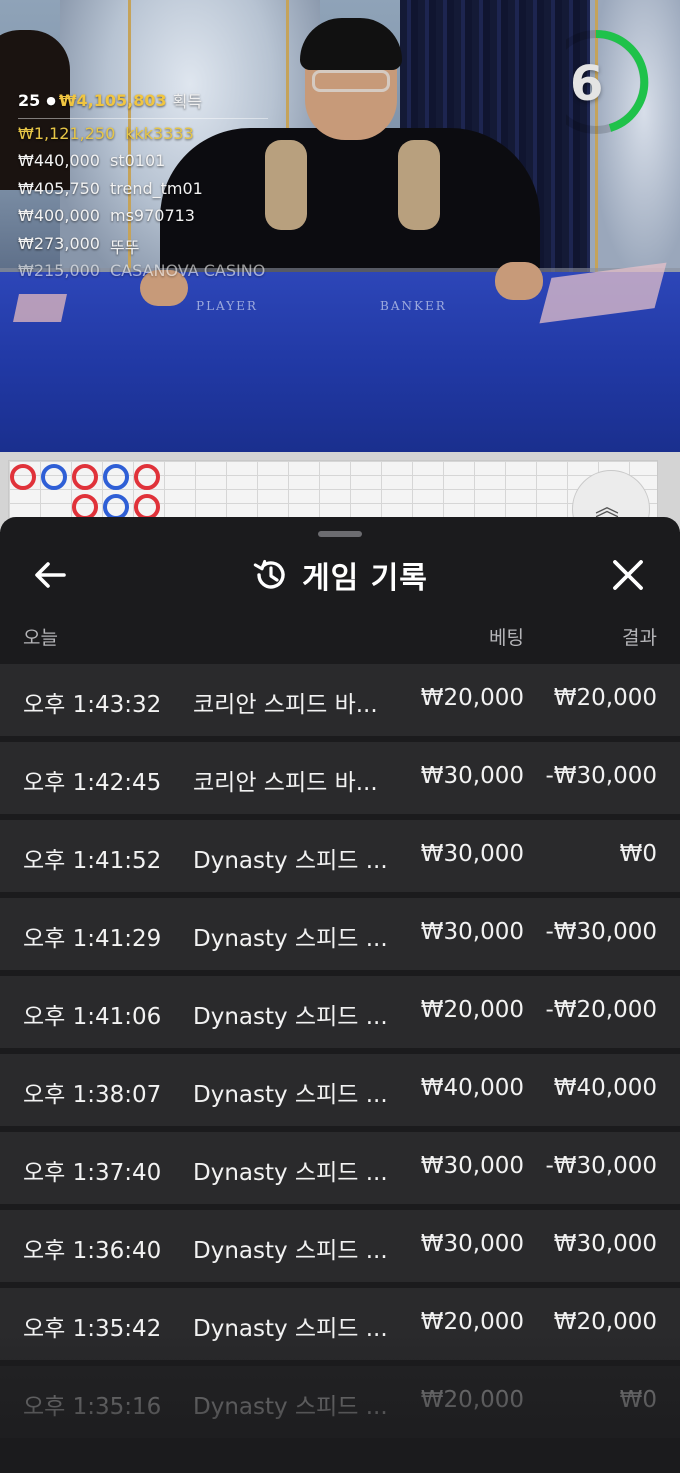 The width and height of the screenshot is (680, 1473). I want to click on column-header-bet: 베팅, so click(506, 638).